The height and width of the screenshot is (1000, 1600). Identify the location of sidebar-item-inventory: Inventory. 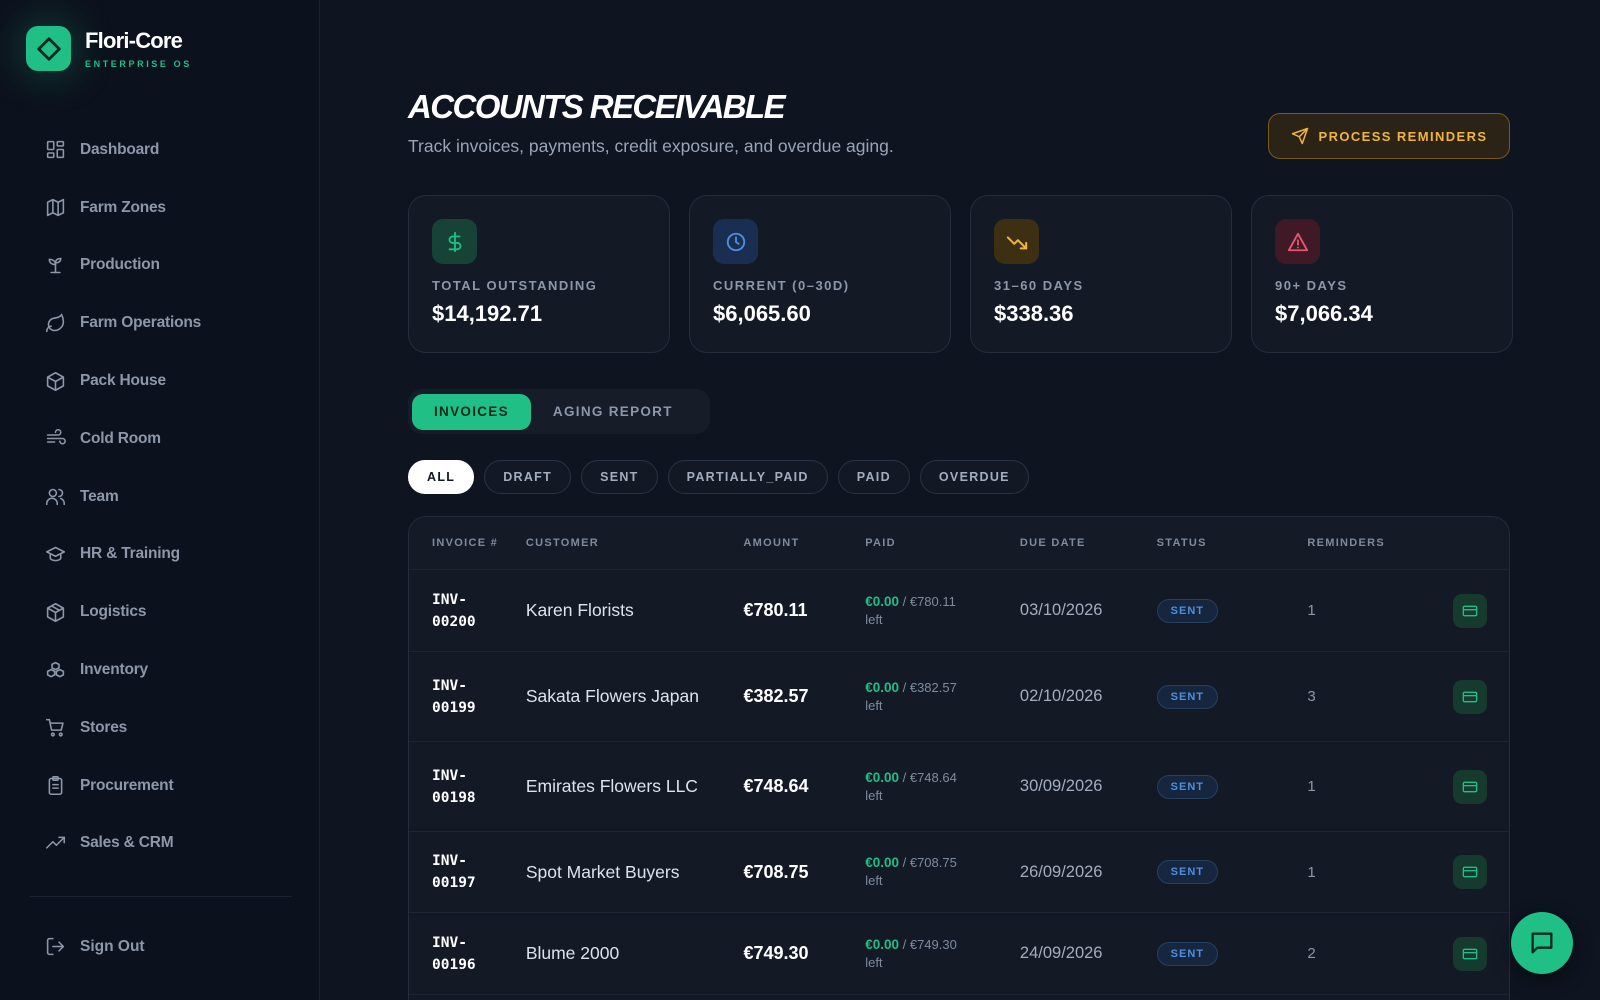
(161, 670).